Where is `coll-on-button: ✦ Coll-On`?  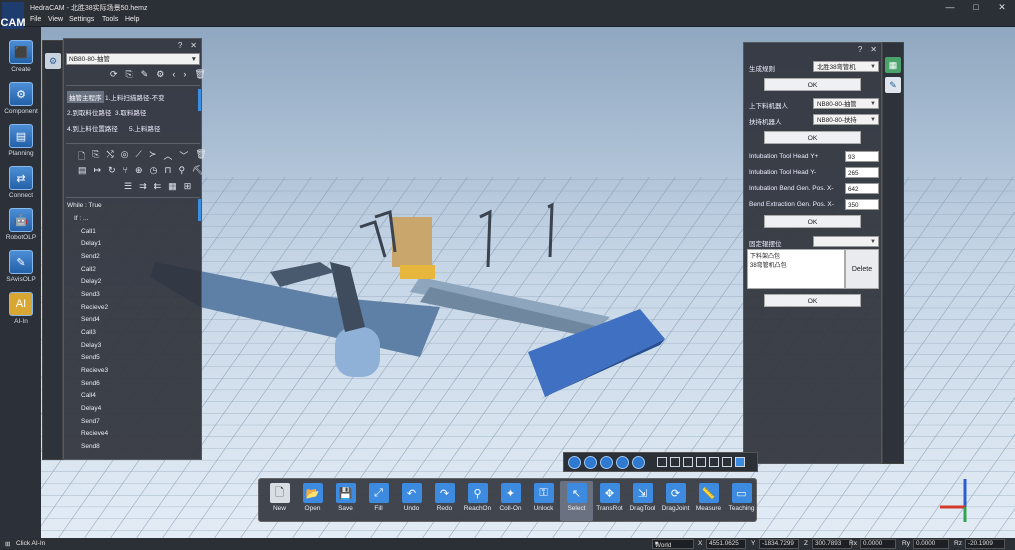 coll-on-button: ✦ Coll-On is located at coordinates (510, 501).